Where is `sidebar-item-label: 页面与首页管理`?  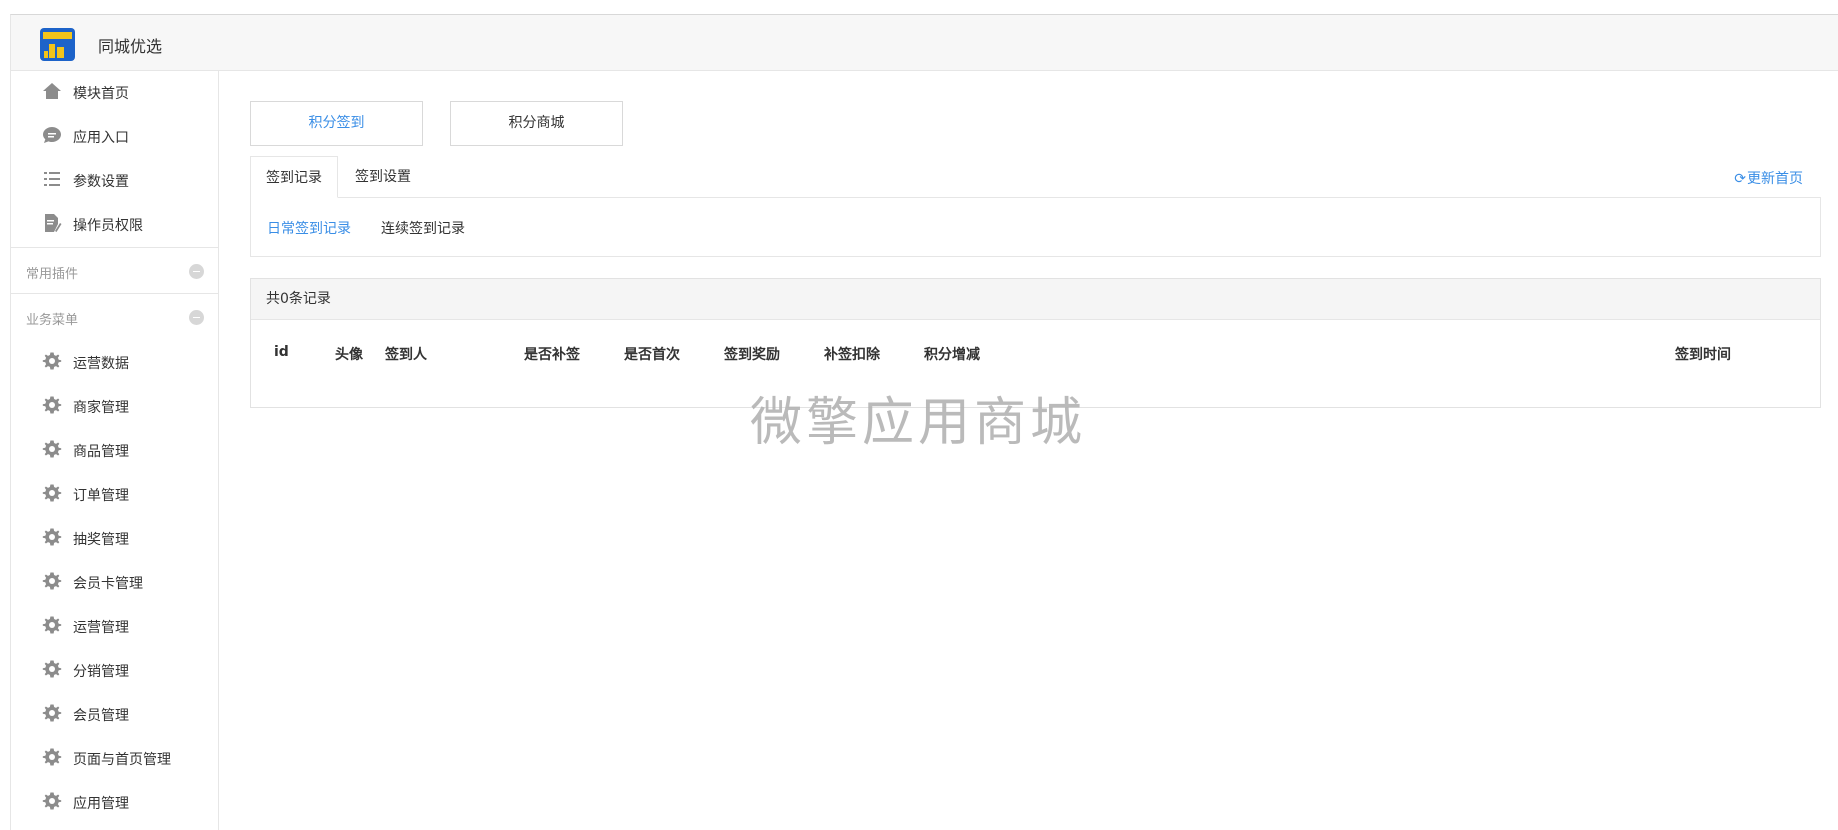
sidebar-item-label: 页面与首页管理 is located at coordinates (122, 760).